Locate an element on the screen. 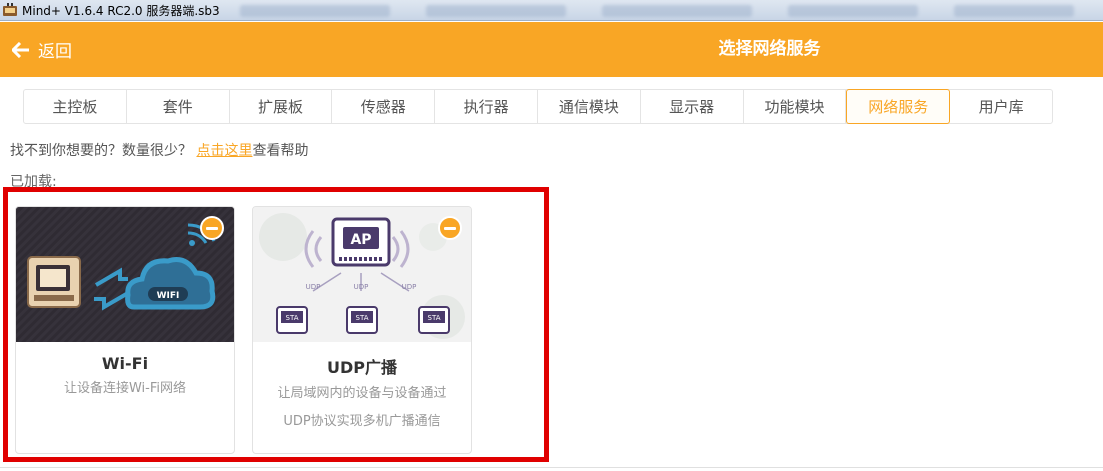  window-title: Mind+ V1.6.4 RC2.0 服务器端.sb3 is located at coordinates (121, 10).